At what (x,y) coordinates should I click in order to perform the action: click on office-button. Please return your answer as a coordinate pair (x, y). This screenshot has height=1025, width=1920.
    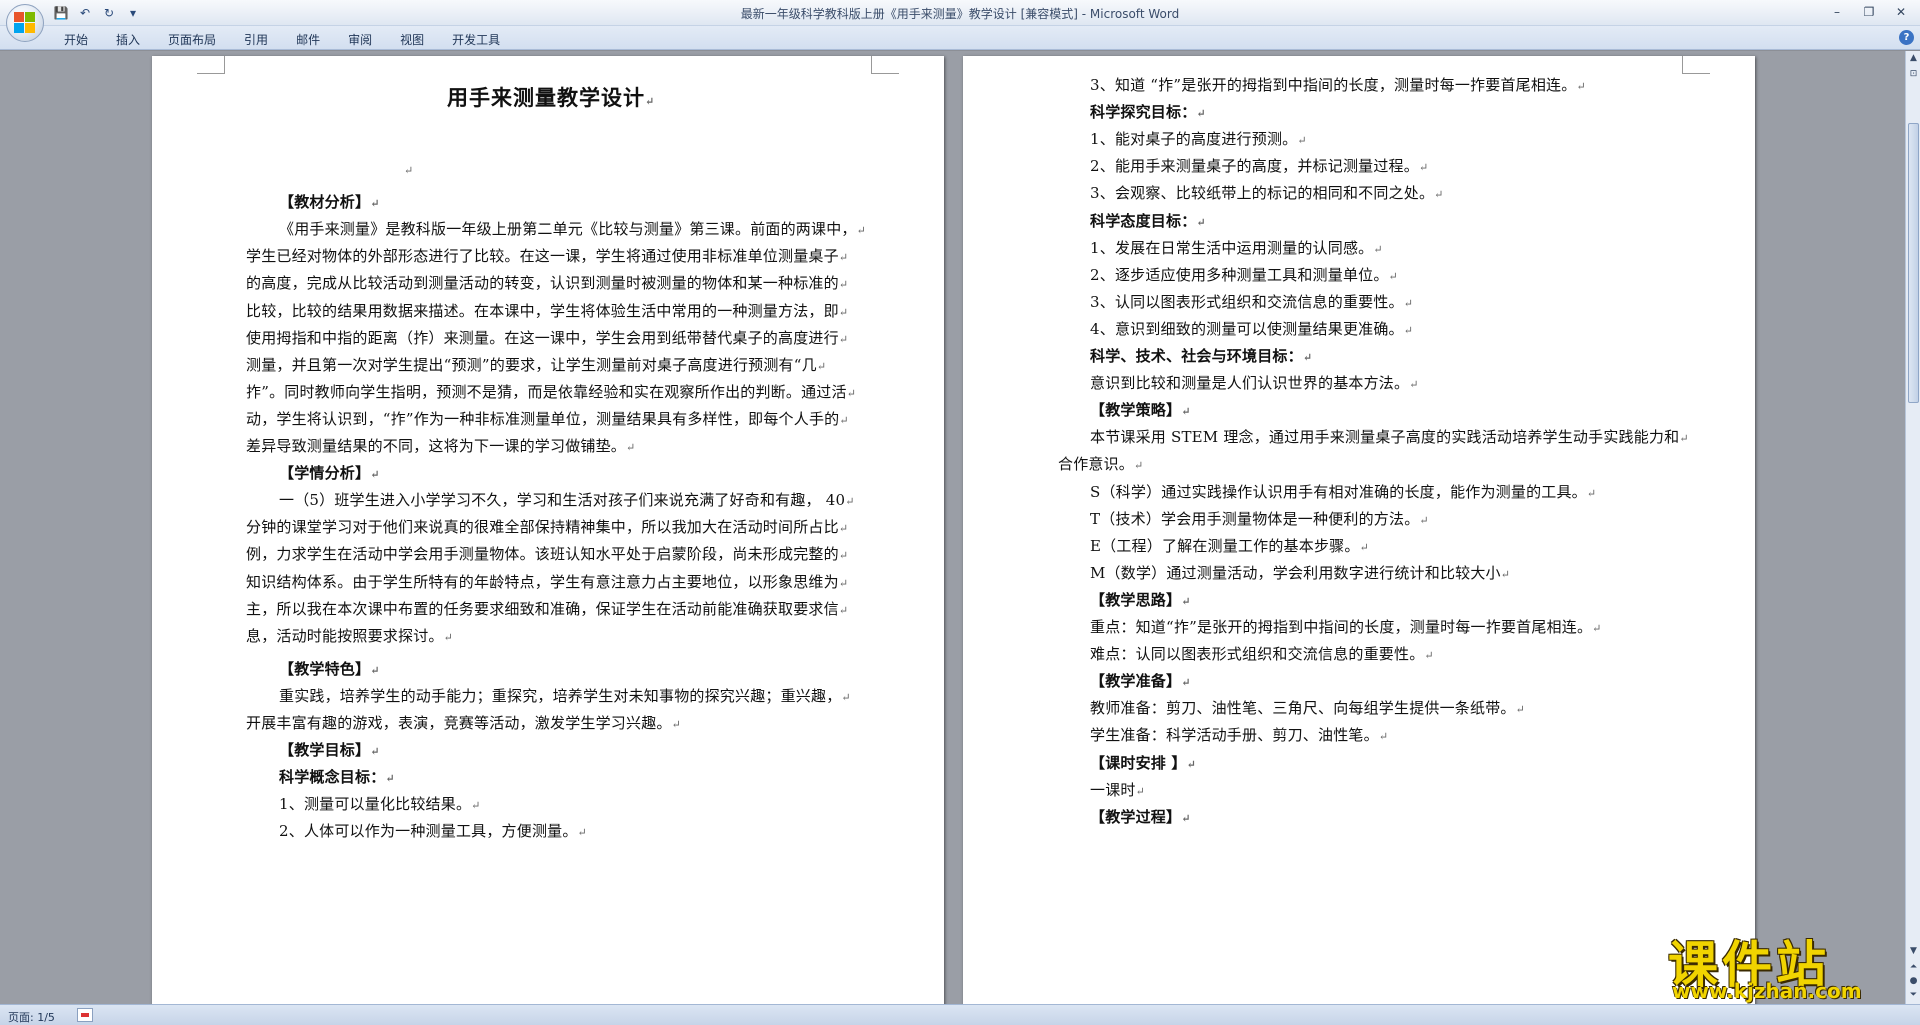
    Looking at the image, I should click on (25, 23).